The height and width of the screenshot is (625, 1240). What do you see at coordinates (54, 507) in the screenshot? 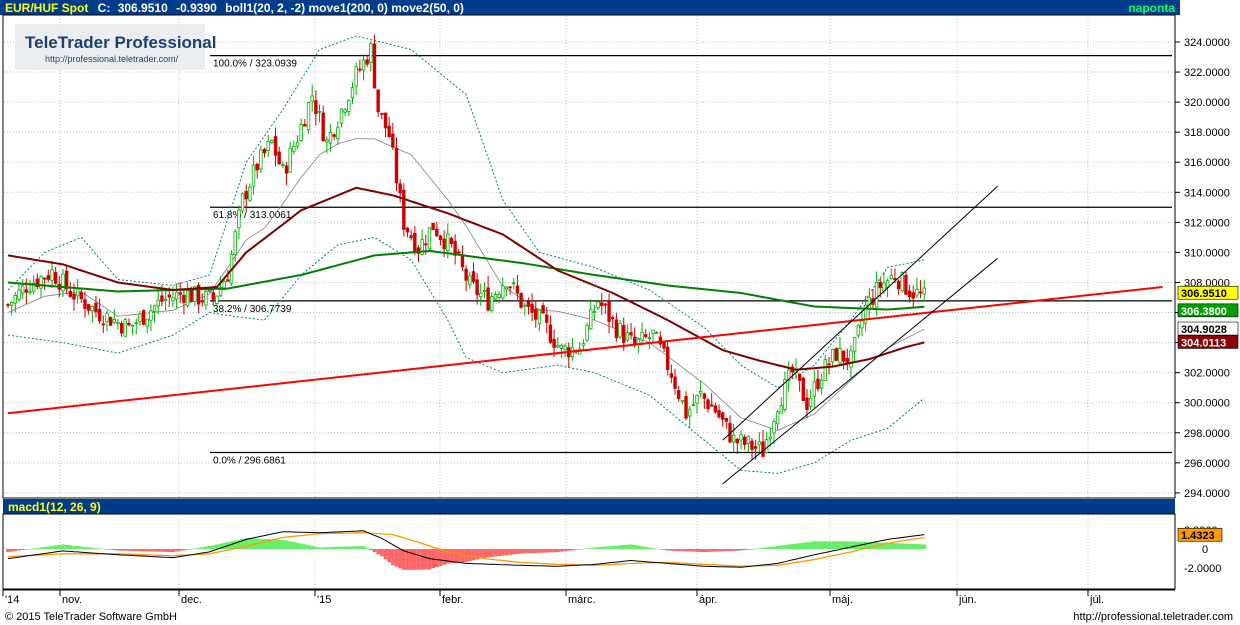
I see `macd-label: macd1(12, 26, 9)` at bounding box center [54, 507].